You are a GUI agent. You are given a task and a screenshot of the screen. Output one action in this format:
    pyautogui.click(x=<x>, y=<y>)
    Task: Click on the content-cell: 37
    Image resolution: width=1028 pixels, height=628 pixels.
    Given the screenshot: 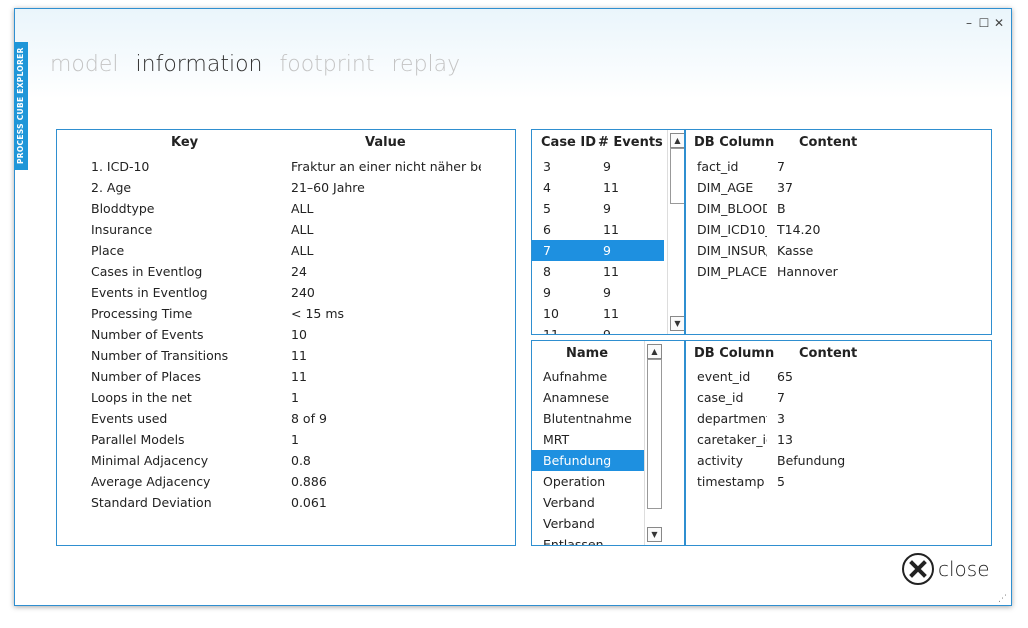 What is the action you would take?
    pyautogui.click(x=785, y=187)
    